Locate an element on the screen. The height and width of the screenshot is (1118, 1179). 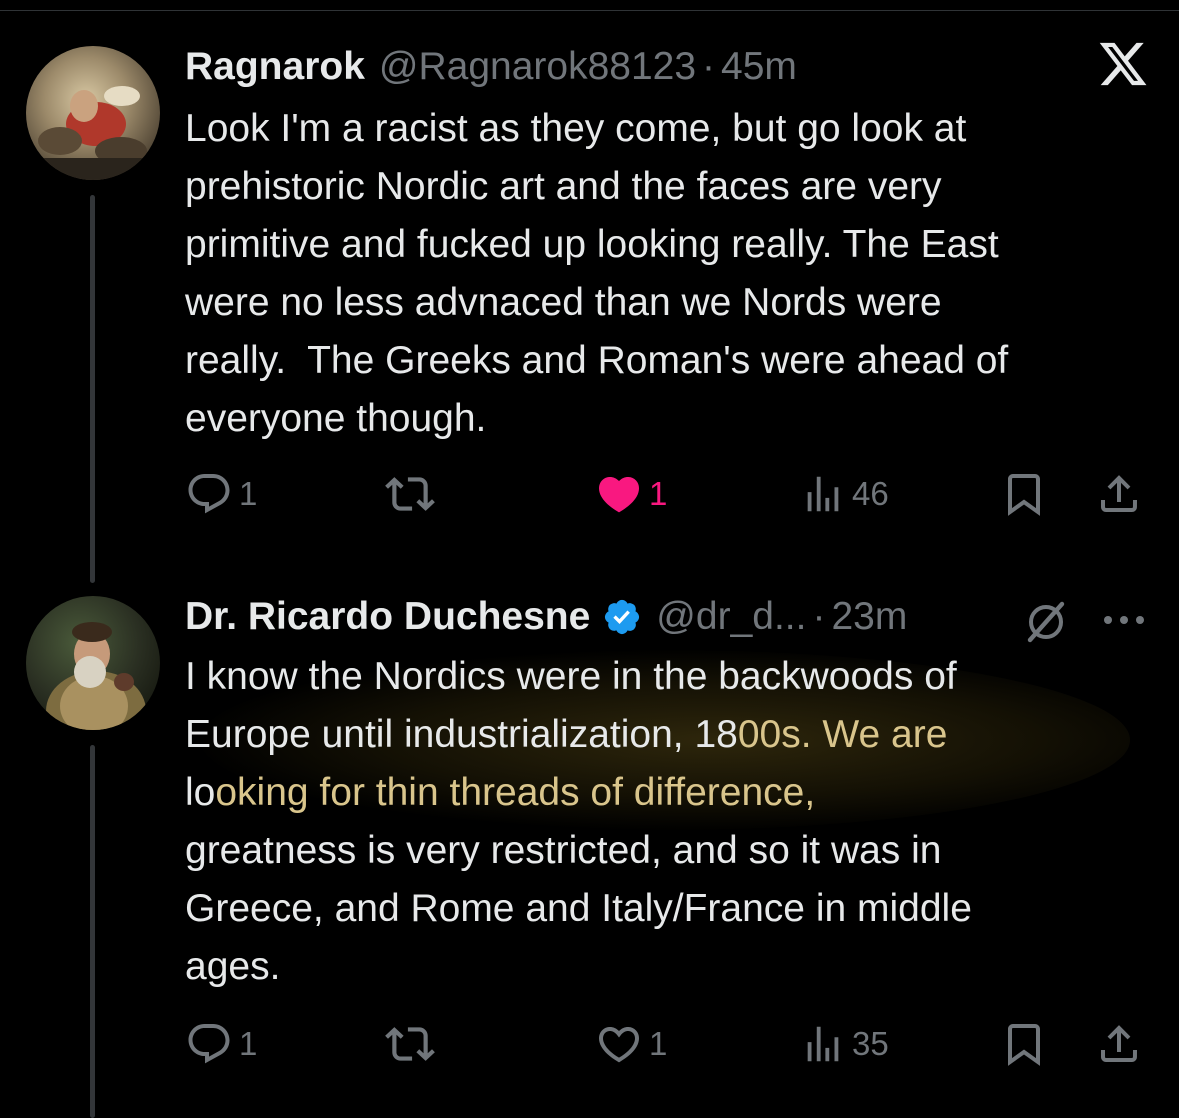
views-button: 35 is located at coordinates (844, 1044).